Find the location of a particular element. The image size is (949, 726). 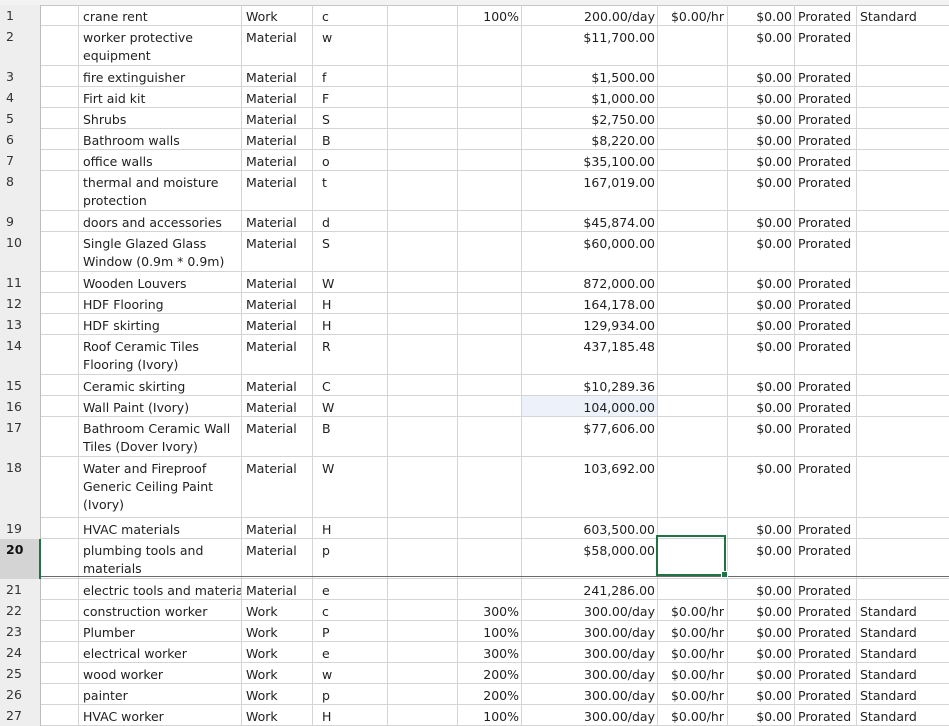

std-rate-cell: $1,500.00 is located at coordinates (590, 76).